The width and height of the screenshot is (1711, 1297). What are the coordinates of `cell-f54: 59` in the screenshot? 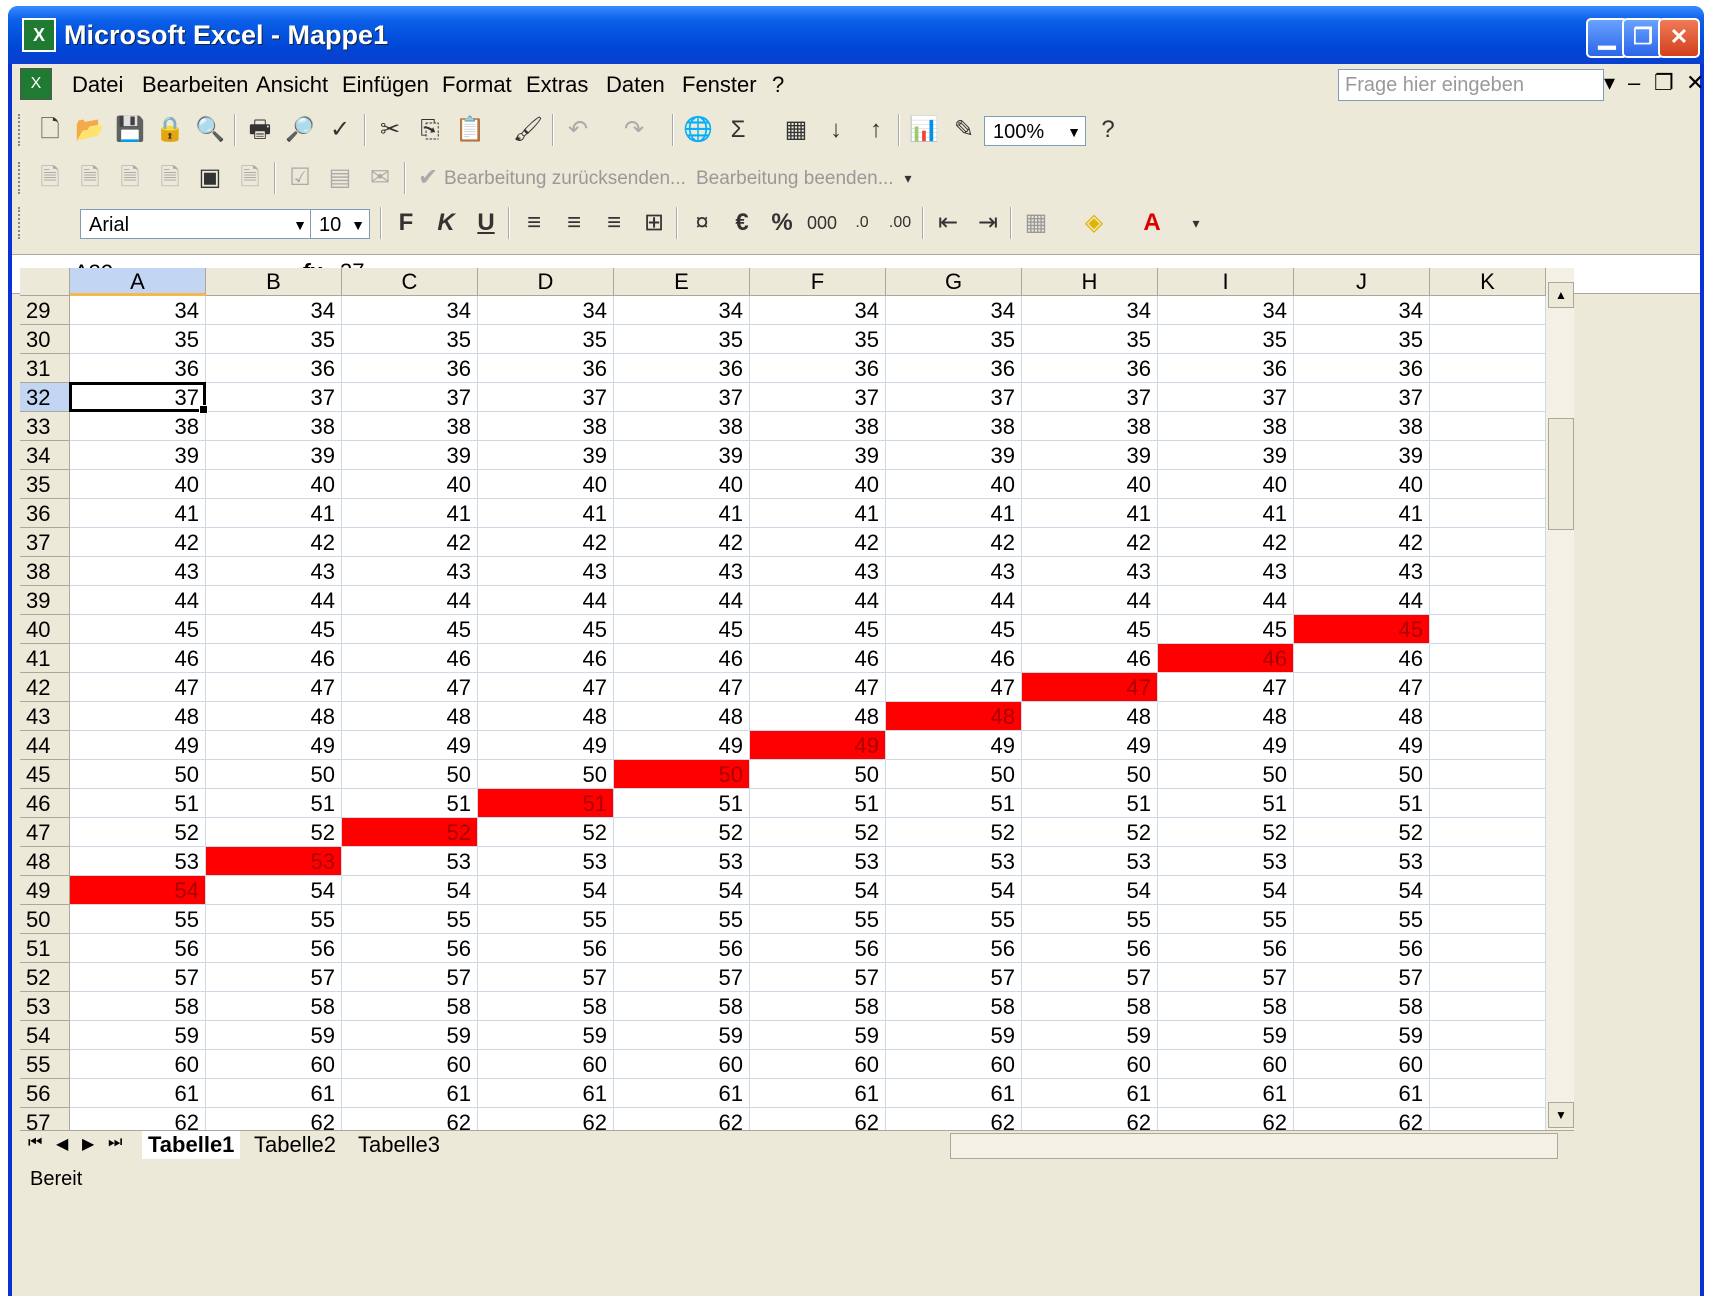 It's located at (818, 1035).